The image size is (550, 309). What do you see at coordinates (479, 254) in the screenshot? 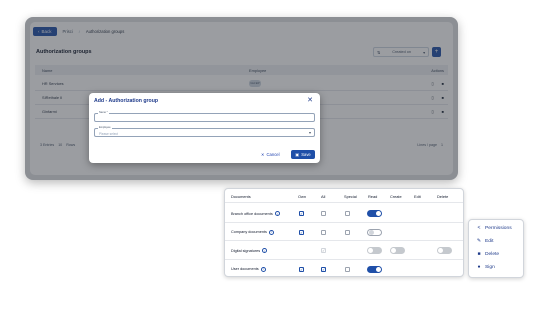
I see `trash-icon: ■` at bounding box center [479, 254].